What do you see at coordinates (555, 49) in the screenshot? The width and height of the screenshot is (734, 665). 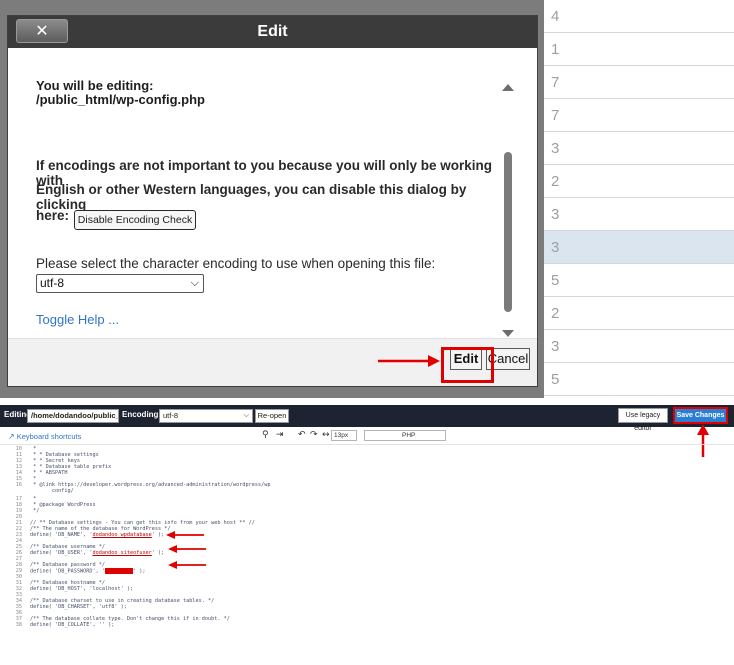 I see `table-cell: 1` at bounding box center [555, 49].